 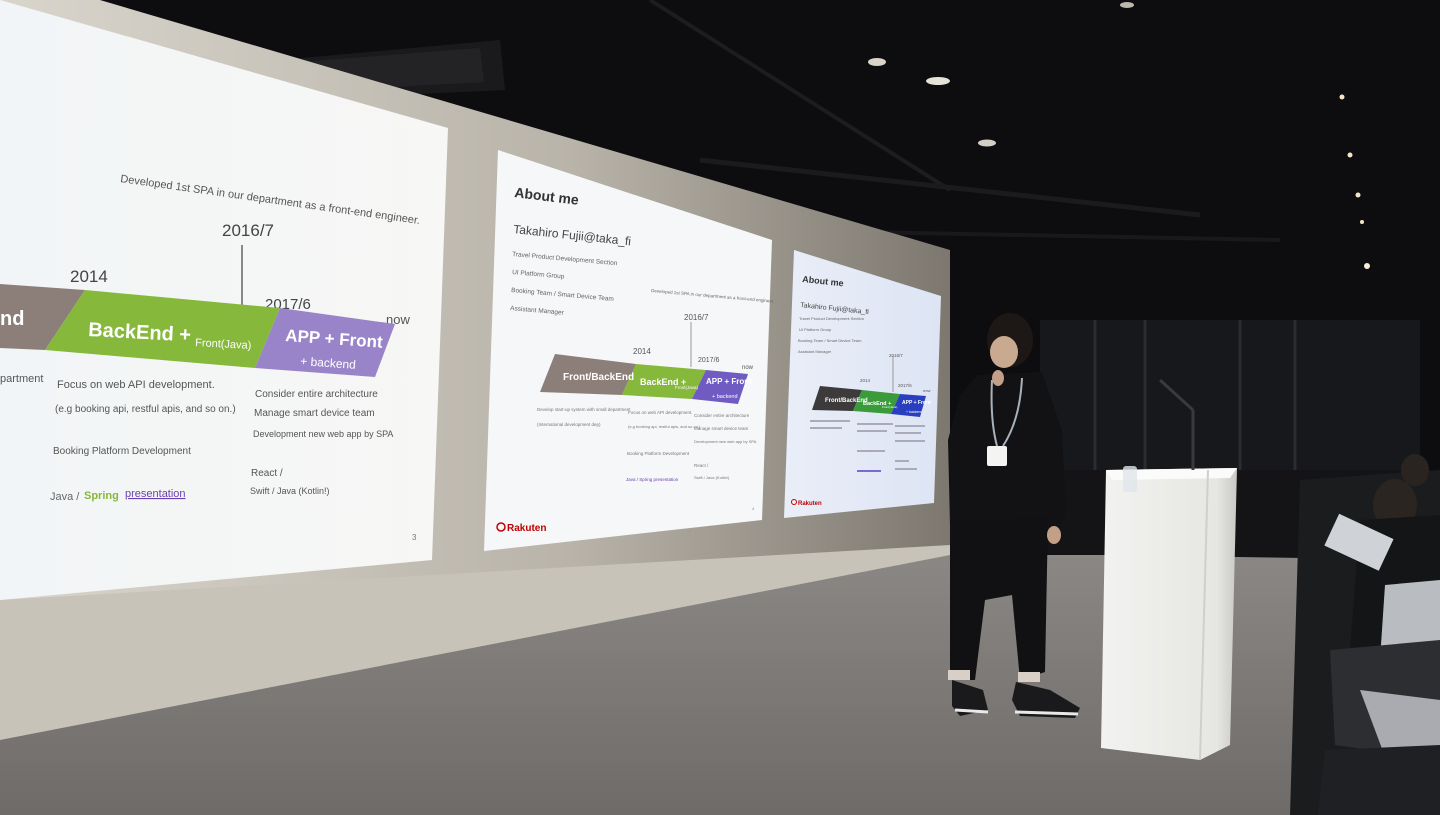 What do you see at coordinates (136, 385) in the screenshot?
I see `left-col2-line1: Focus on web API development.` at bounding box center [136, 385].